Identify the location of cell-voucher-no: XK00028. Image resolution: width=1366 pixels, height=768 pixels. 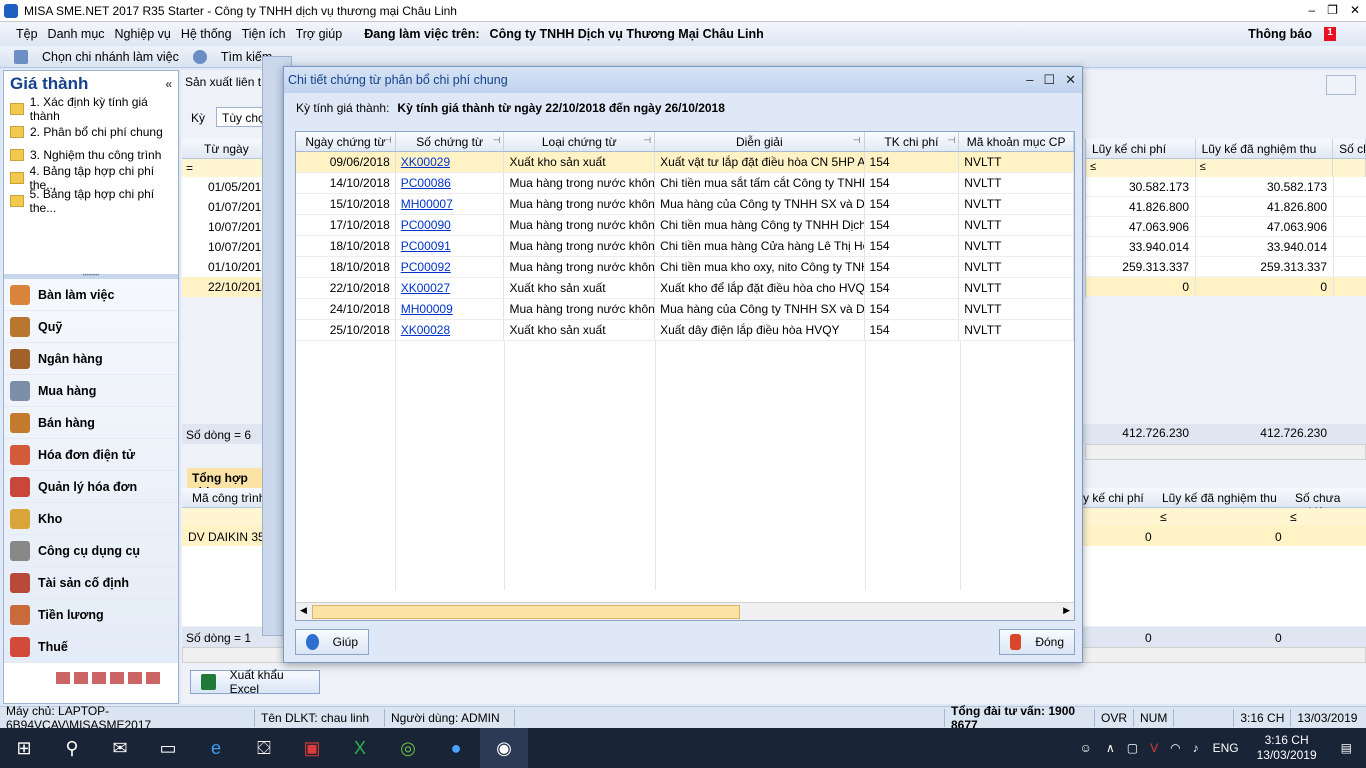
(450, 330).